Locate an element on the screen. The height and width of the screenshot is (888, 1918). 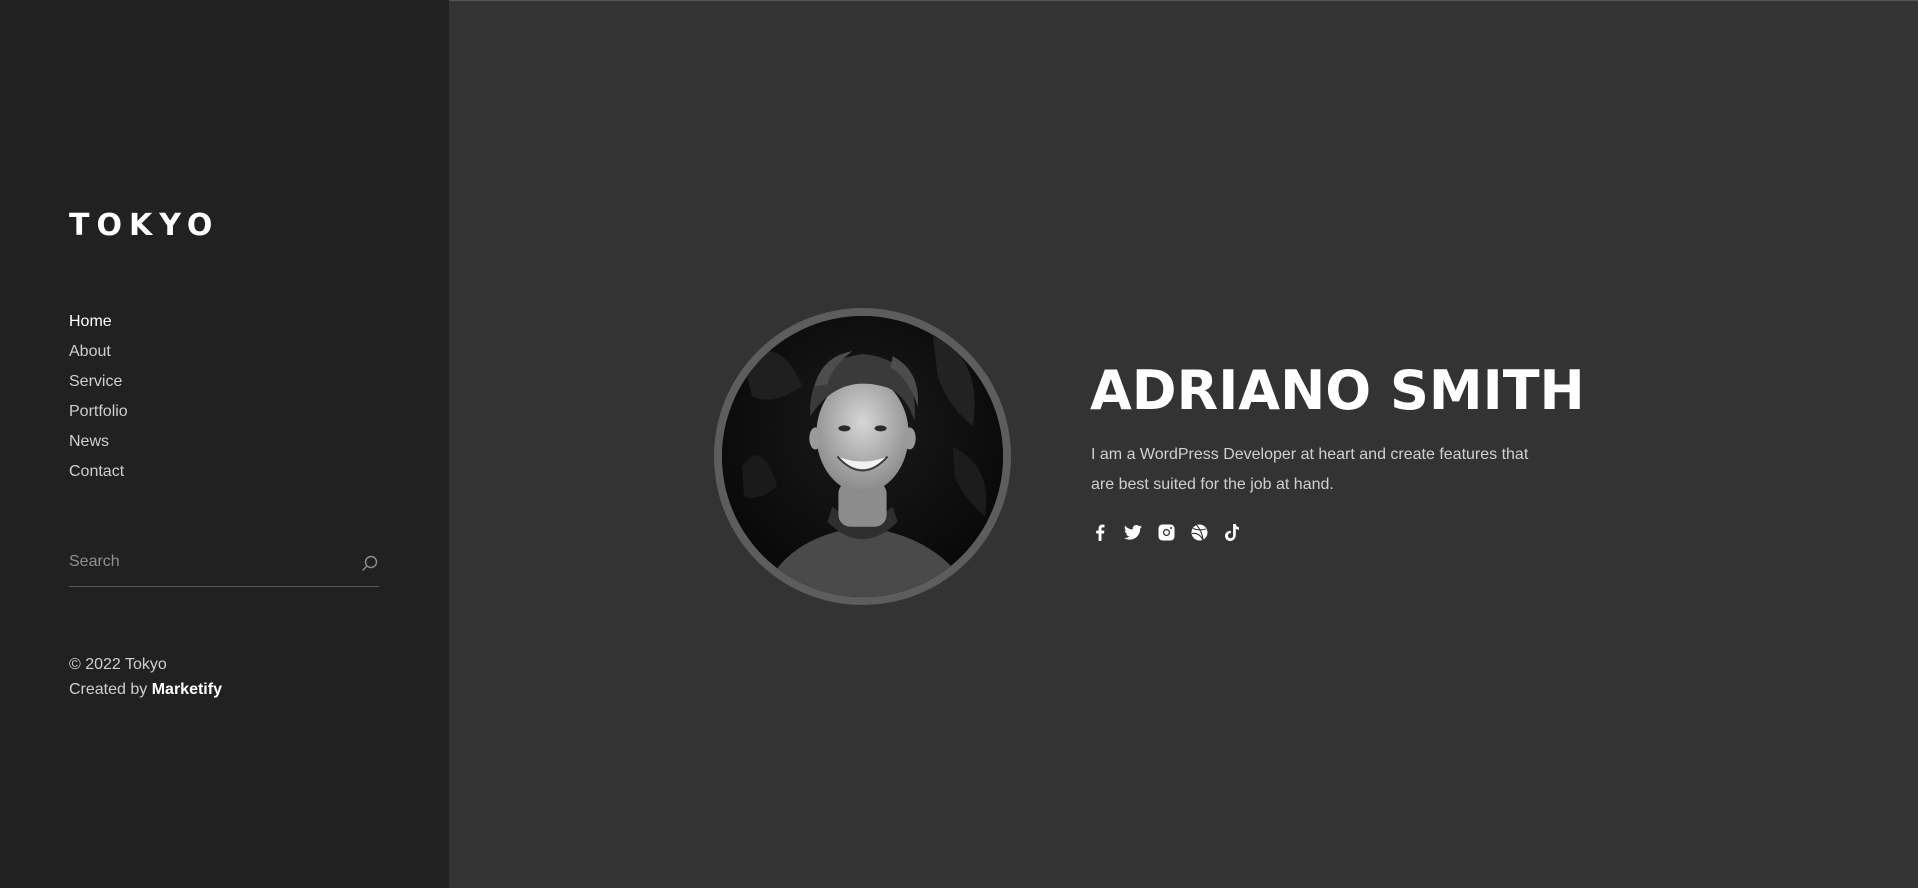
social-links is located at coordinates (1166, 532).